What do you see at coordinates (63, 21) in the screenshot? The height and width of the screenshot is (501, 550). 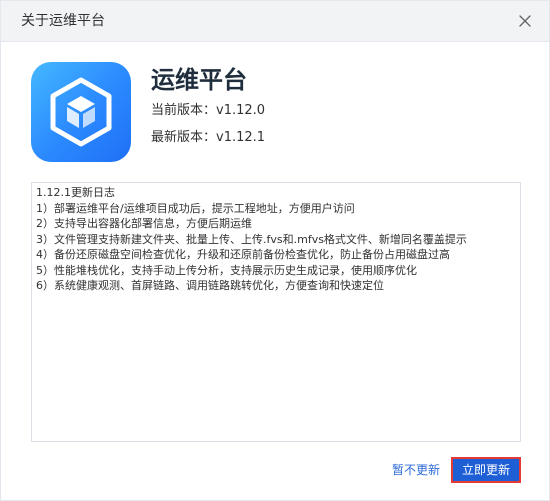 I see `dialog-title: 关于运维平台` at bounding box center [63, 21].